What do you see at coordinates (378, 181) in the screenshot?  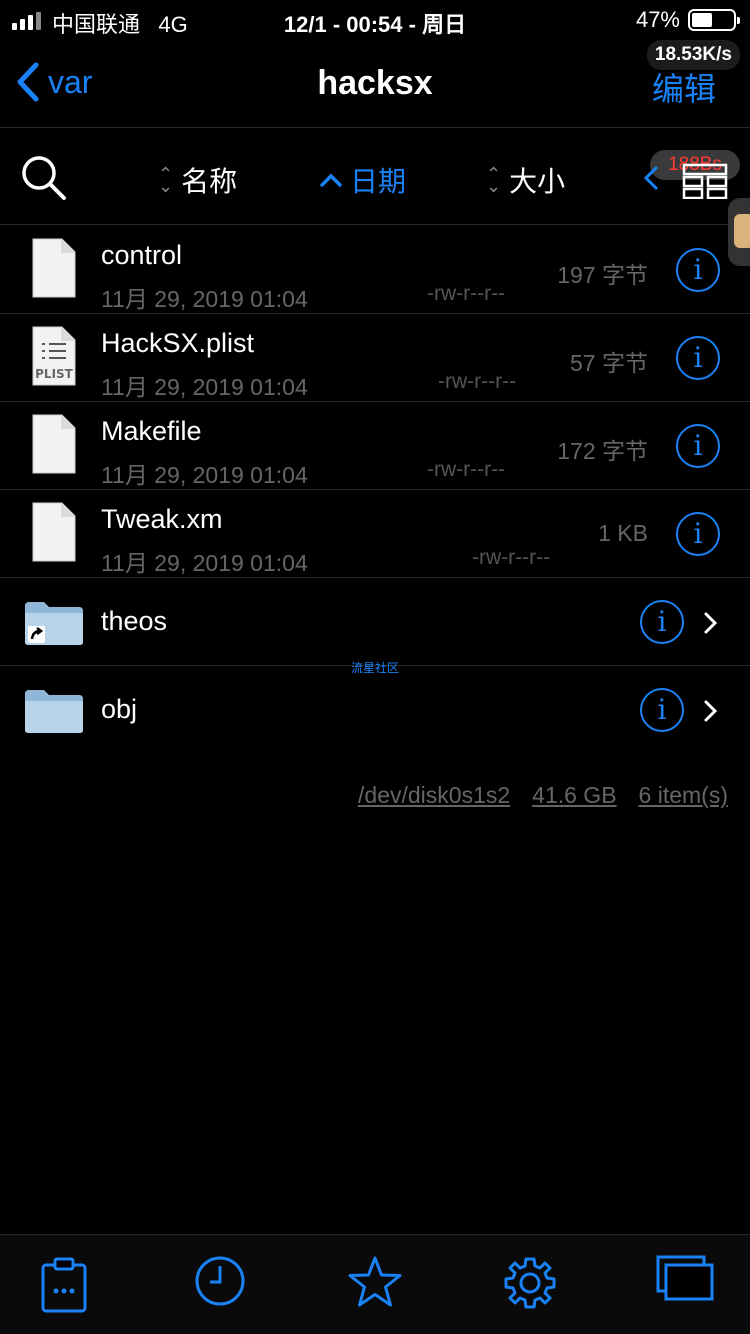 I see `sort-date-label: 日期` at bounding box center [378, 181].